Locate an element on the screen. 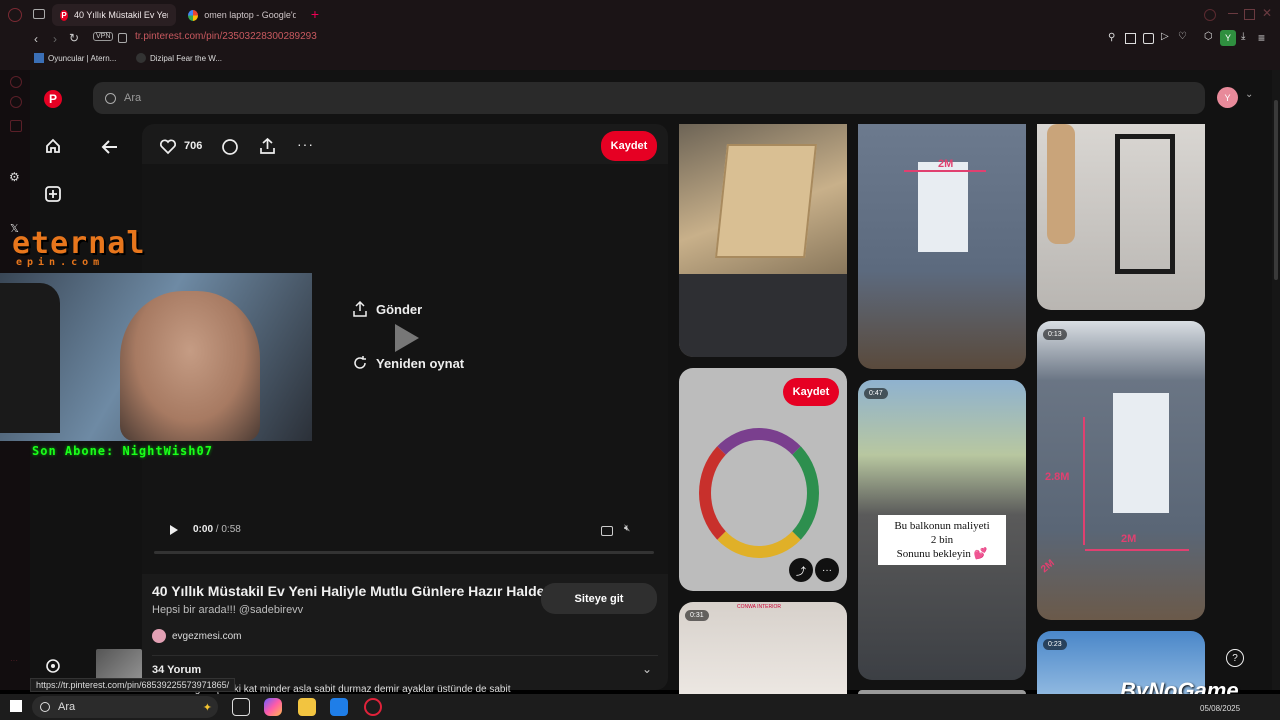 This screenshot has width=1280, height=720. extensions-icon: ⬡ is located at coordinates (1208, 36).